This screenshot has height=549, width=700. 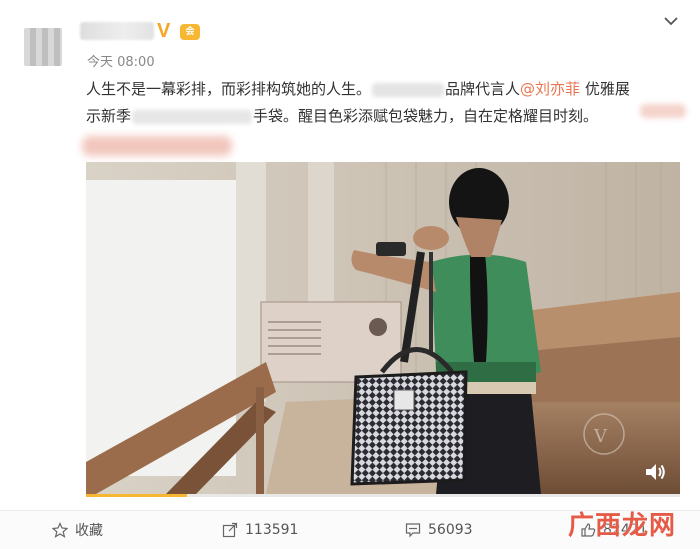 I want to click on text-segment: 示新季, so click(x=109, y=116).